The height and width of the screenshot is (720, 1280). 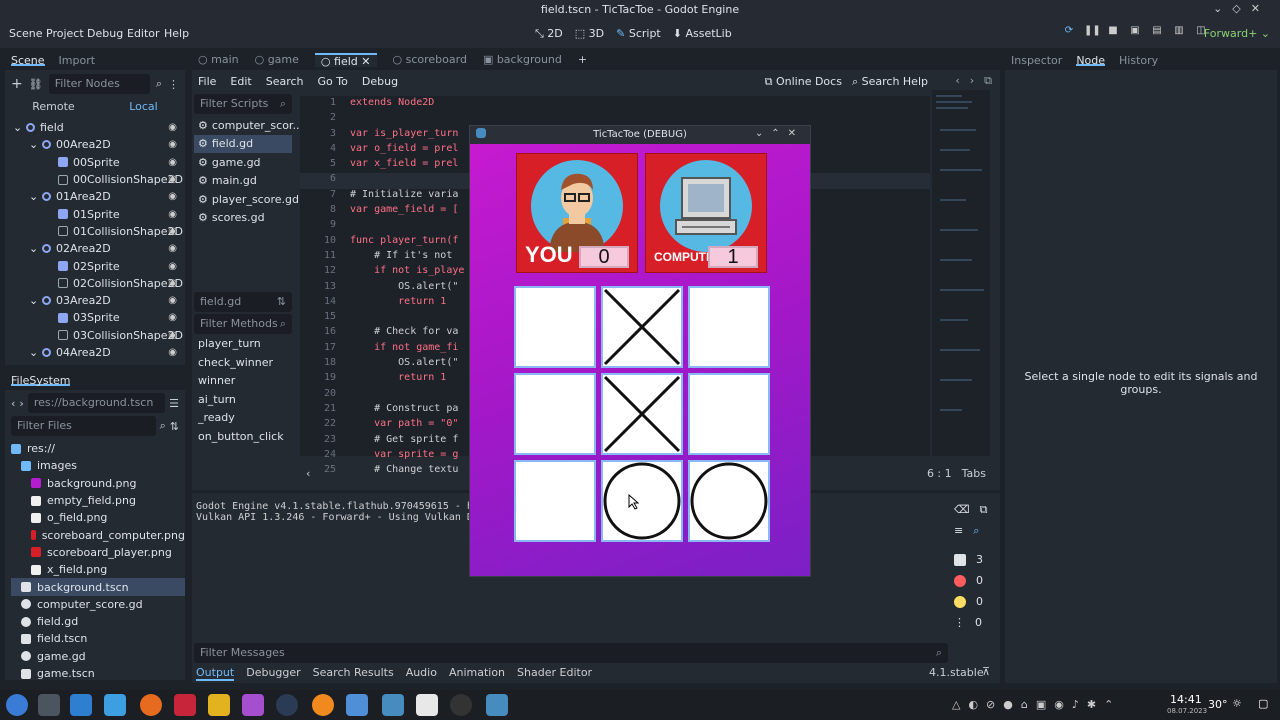 I want to click on editor-tab-game: ○ game, so click(x=277, y=60).